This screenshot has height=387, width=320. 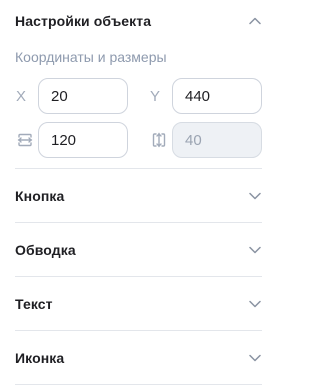 I want to click on height-field-group, so click(x=206, y=140).